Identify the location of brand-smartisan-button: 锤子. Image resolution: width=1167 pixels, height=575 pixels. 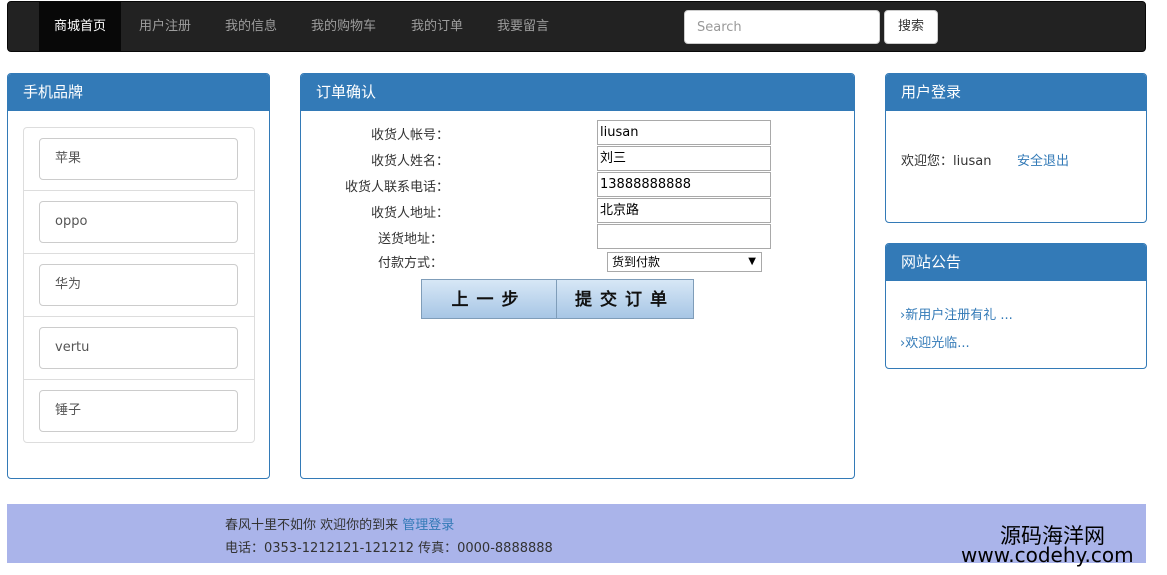
(138, 411).